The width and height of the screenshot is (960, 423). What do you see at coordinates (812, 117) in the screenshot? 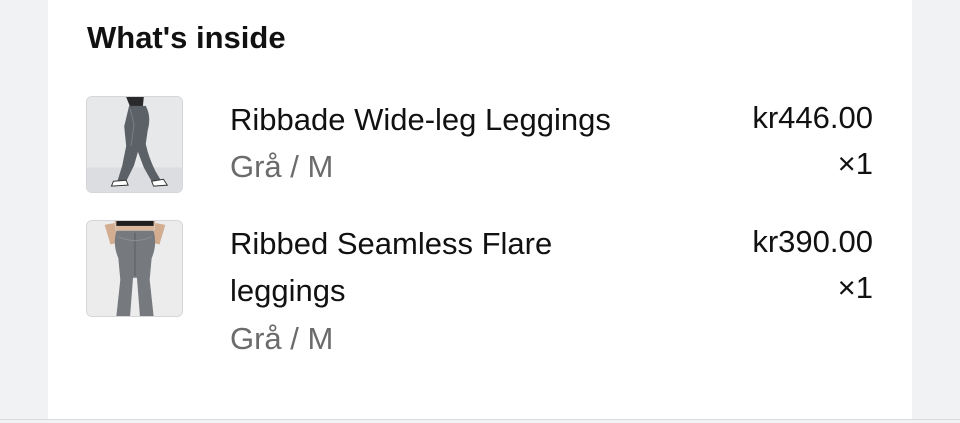
I see `item-price: kr446.00` at bounding box center [812, 117].